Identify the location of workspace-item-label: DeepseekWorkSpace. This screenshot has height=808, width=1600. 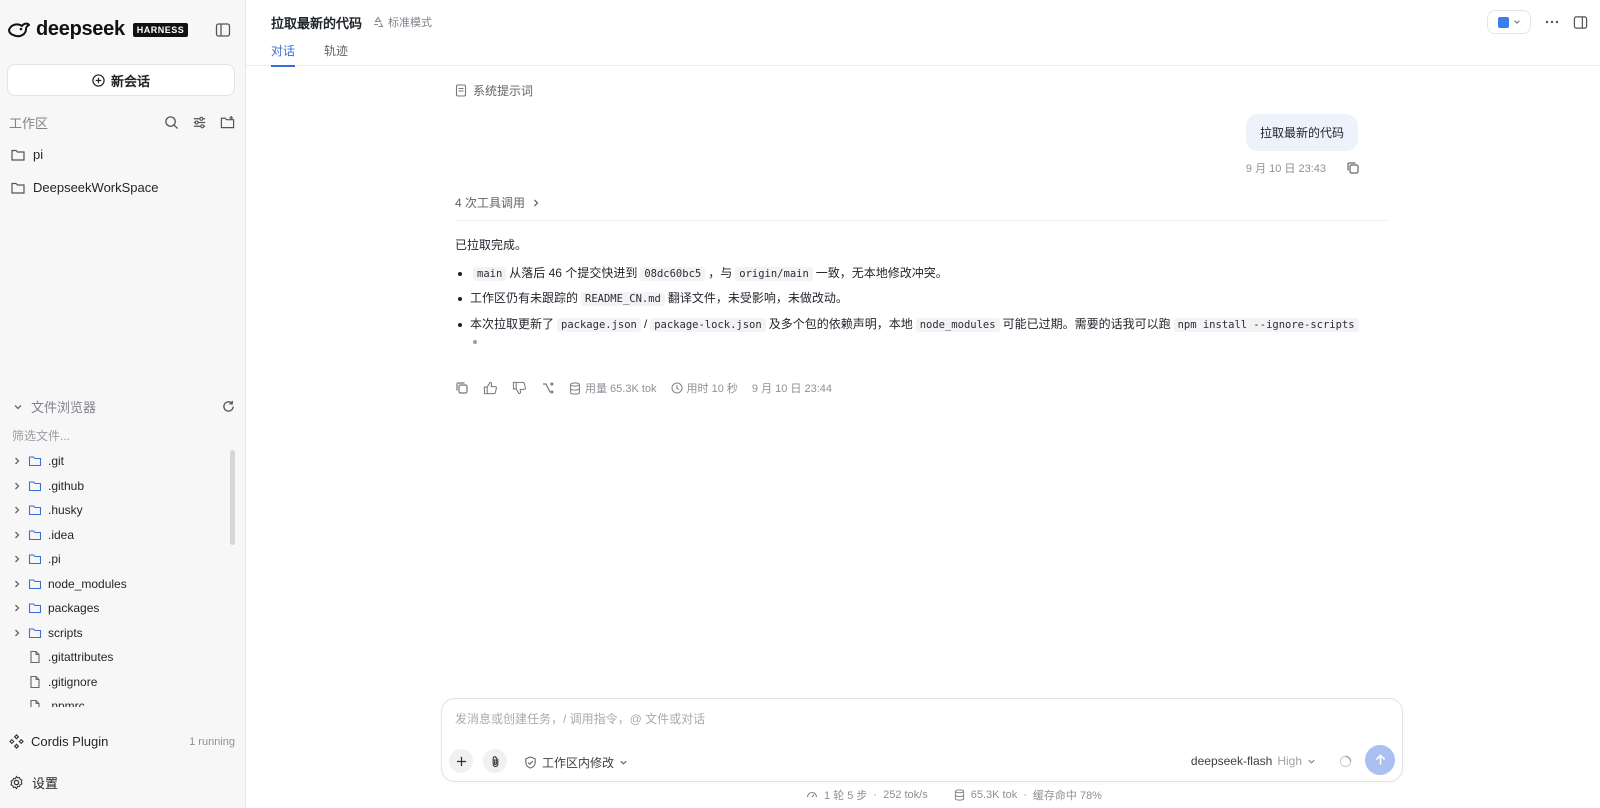
(96, 187).